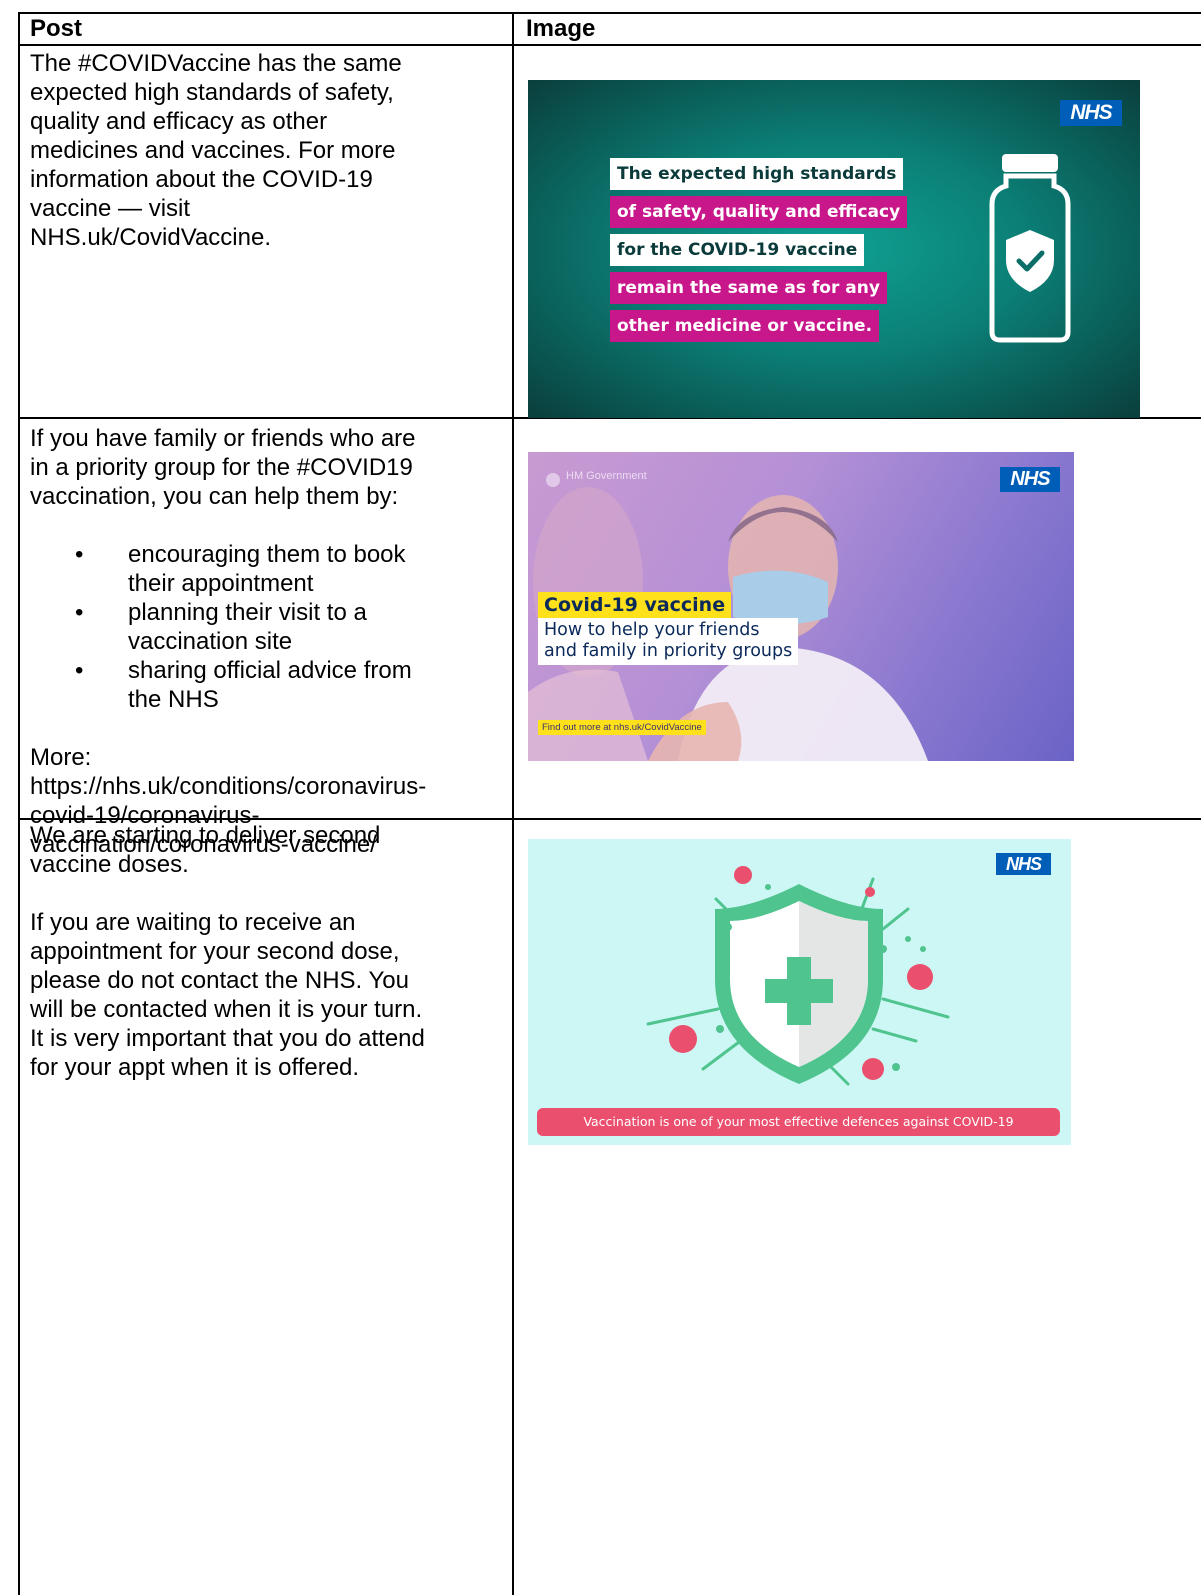  I want to click on table-border-top, so click(609, 13).